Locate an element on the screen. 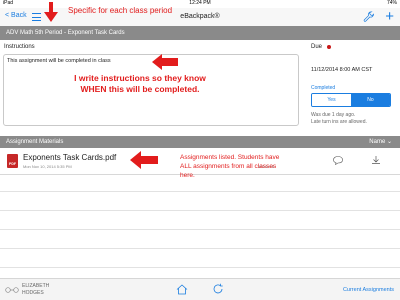  completed-label: Completed is located at coordinates (323, 88).